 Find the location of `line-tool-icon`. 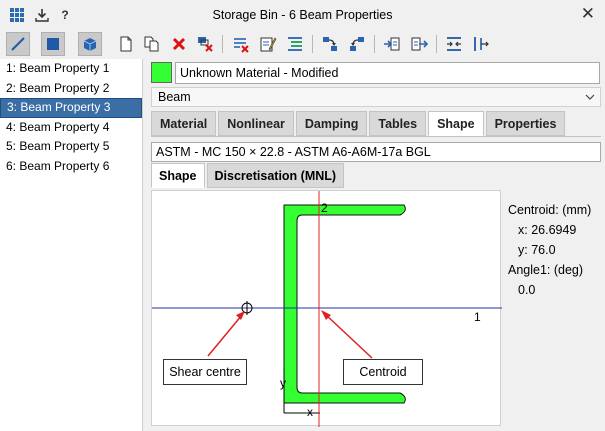

line-tool-icon is located at coordinates (18, 44).